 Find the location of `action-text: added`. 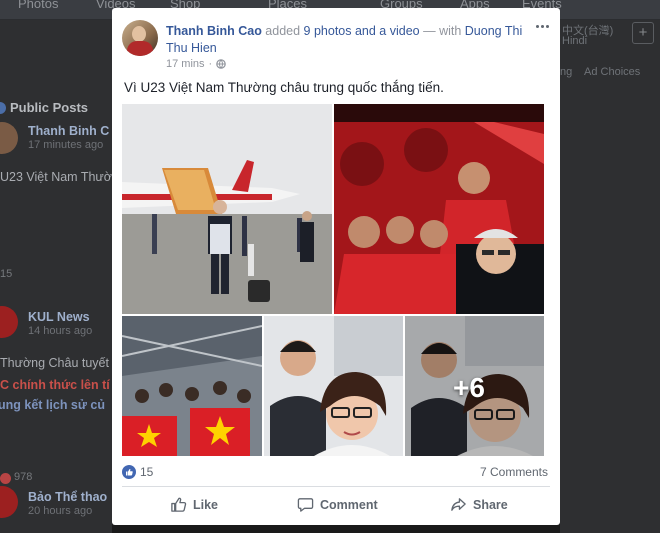

action-text: added is located at coordinates (282, 31).